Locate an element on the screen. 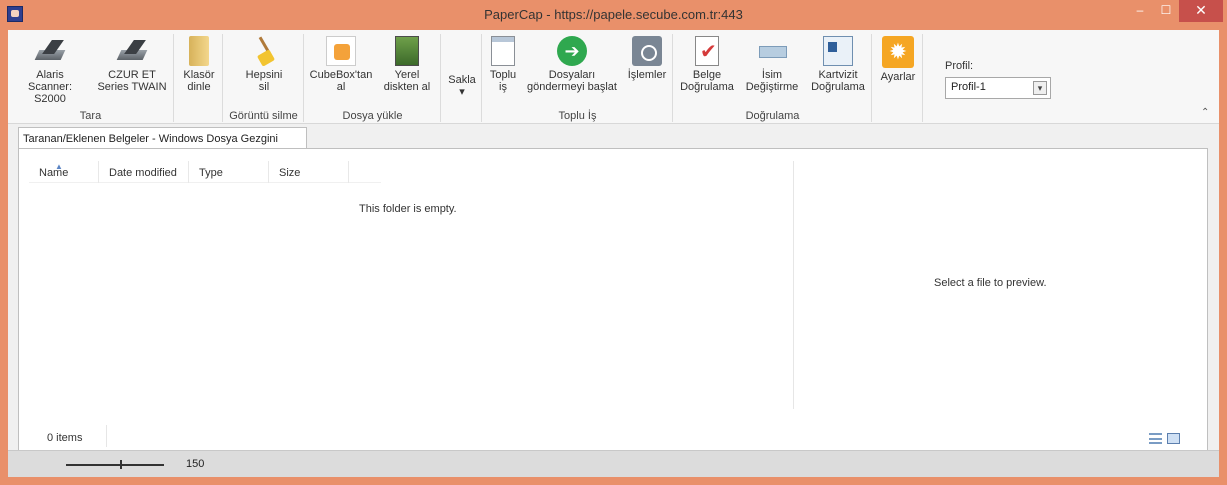  maximize-button: ☐ is located at coordinates (1166, 11).